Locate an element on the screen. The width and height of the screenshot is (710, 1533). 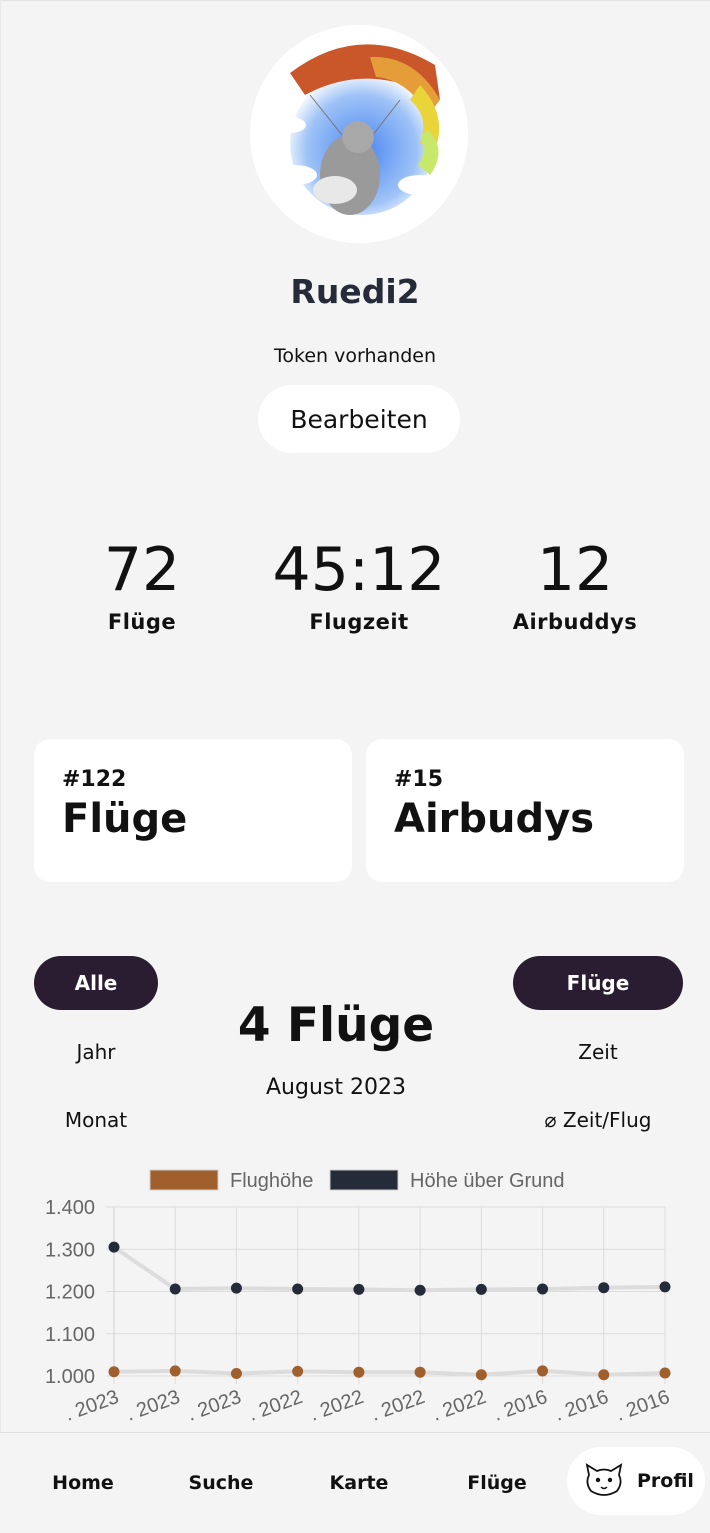
ranking-airbudys-rank: #15 is located at coordinates (419, 779).